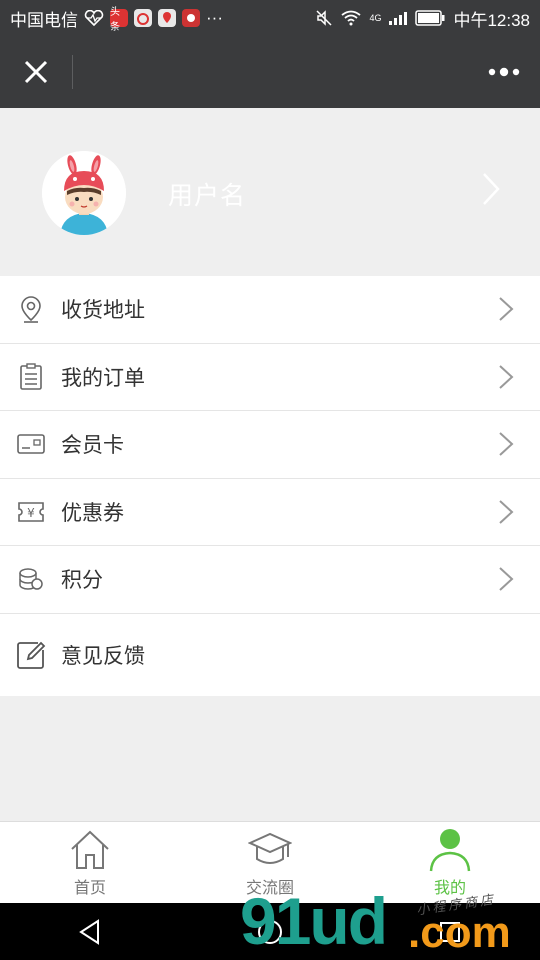 The height and width of the screenshot is (960, 540). I want to click on weibo-app-icon, so click(143, 18).